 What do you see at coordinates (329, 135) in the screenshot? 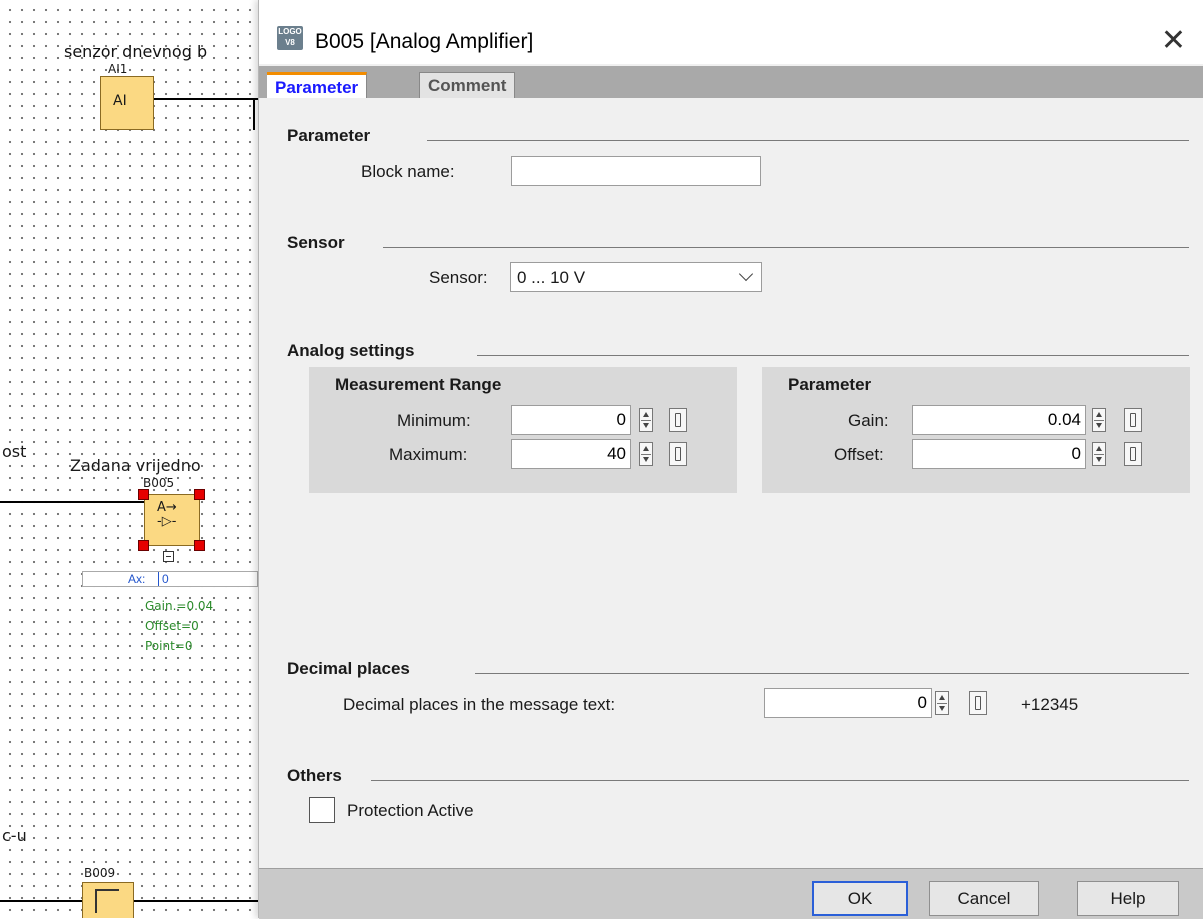
I see `parameter-section-title: Parameter` at bounding box center [329, 135].